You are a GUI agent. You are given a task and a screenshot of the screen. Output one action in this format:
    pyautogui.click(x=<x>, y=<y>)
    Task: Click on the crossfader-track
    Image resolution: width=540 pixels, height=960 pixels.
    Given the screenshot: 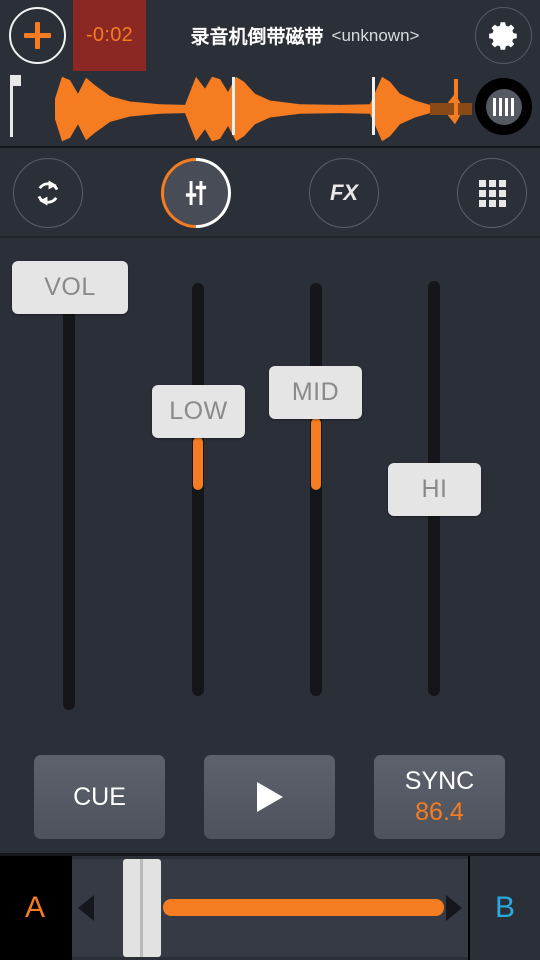 What is the action you would take?
    pyautogui.click(x=270, y=908)
    